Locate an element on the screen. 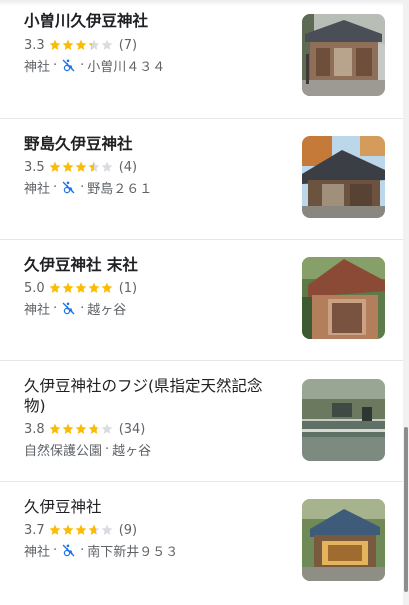 The width and height of the screenshot is (409, 605). address: 野島２６１ is located at coordinates (120, 189).